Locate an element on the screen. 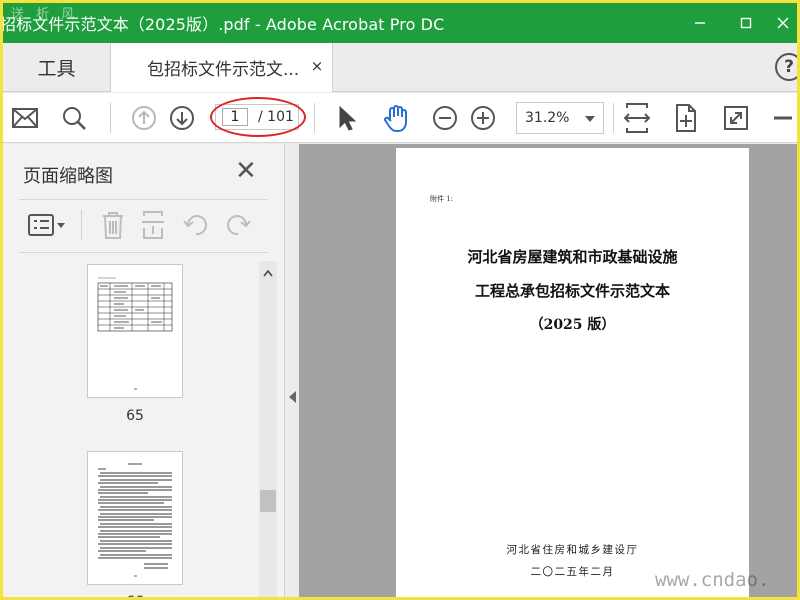 The image size is (800, 600). window-controls is located at coordinates (737, 23).